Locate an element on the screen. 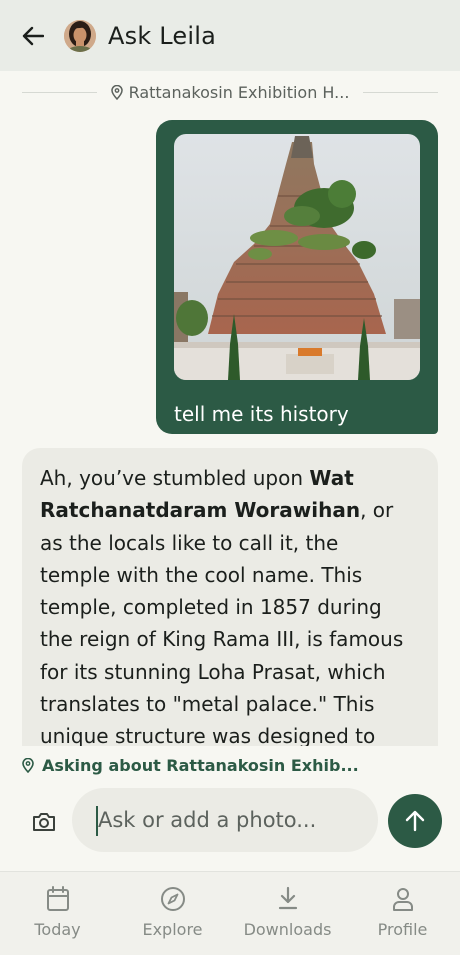 The width and height of the screenshot is (460, 955). nav-item-explore: Explore is located at coordinates (172, 913).